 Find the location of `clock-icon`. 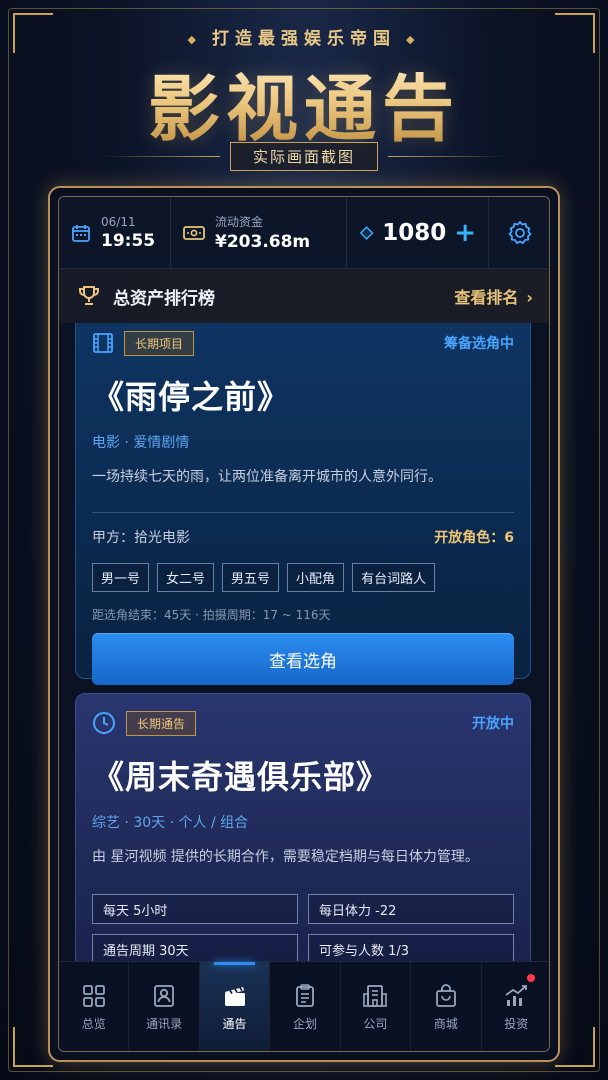

clock-icon is located at coordinates (104, 723).